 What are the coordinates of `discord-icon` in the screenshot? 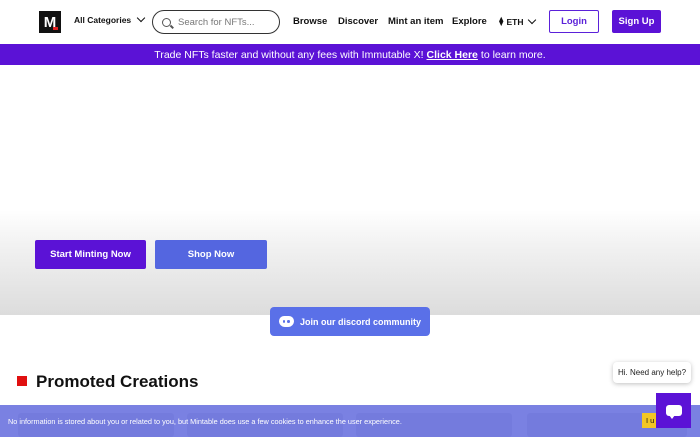 It's located at (286, 321).